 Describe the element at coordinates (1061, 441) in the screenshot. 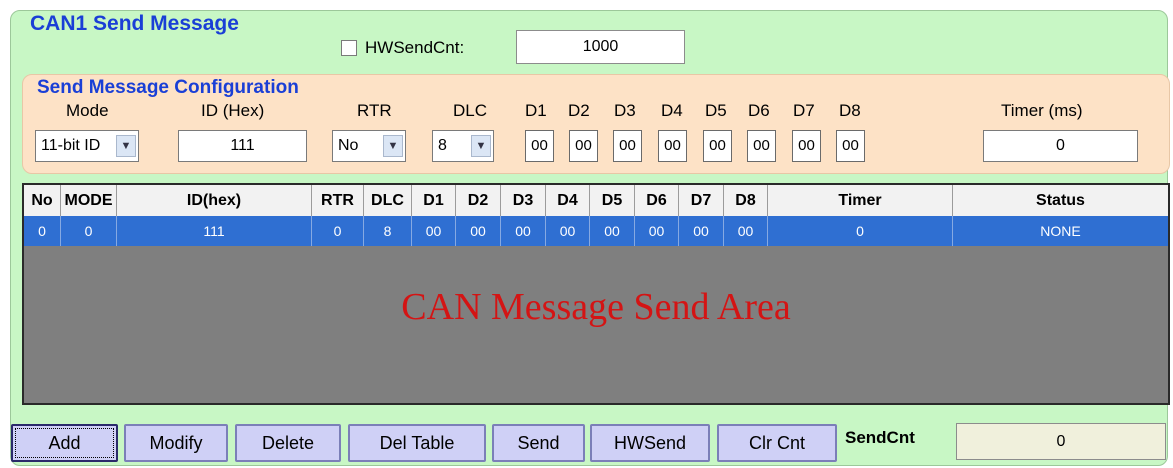

I see `send-cnt-value: 0` at that location.